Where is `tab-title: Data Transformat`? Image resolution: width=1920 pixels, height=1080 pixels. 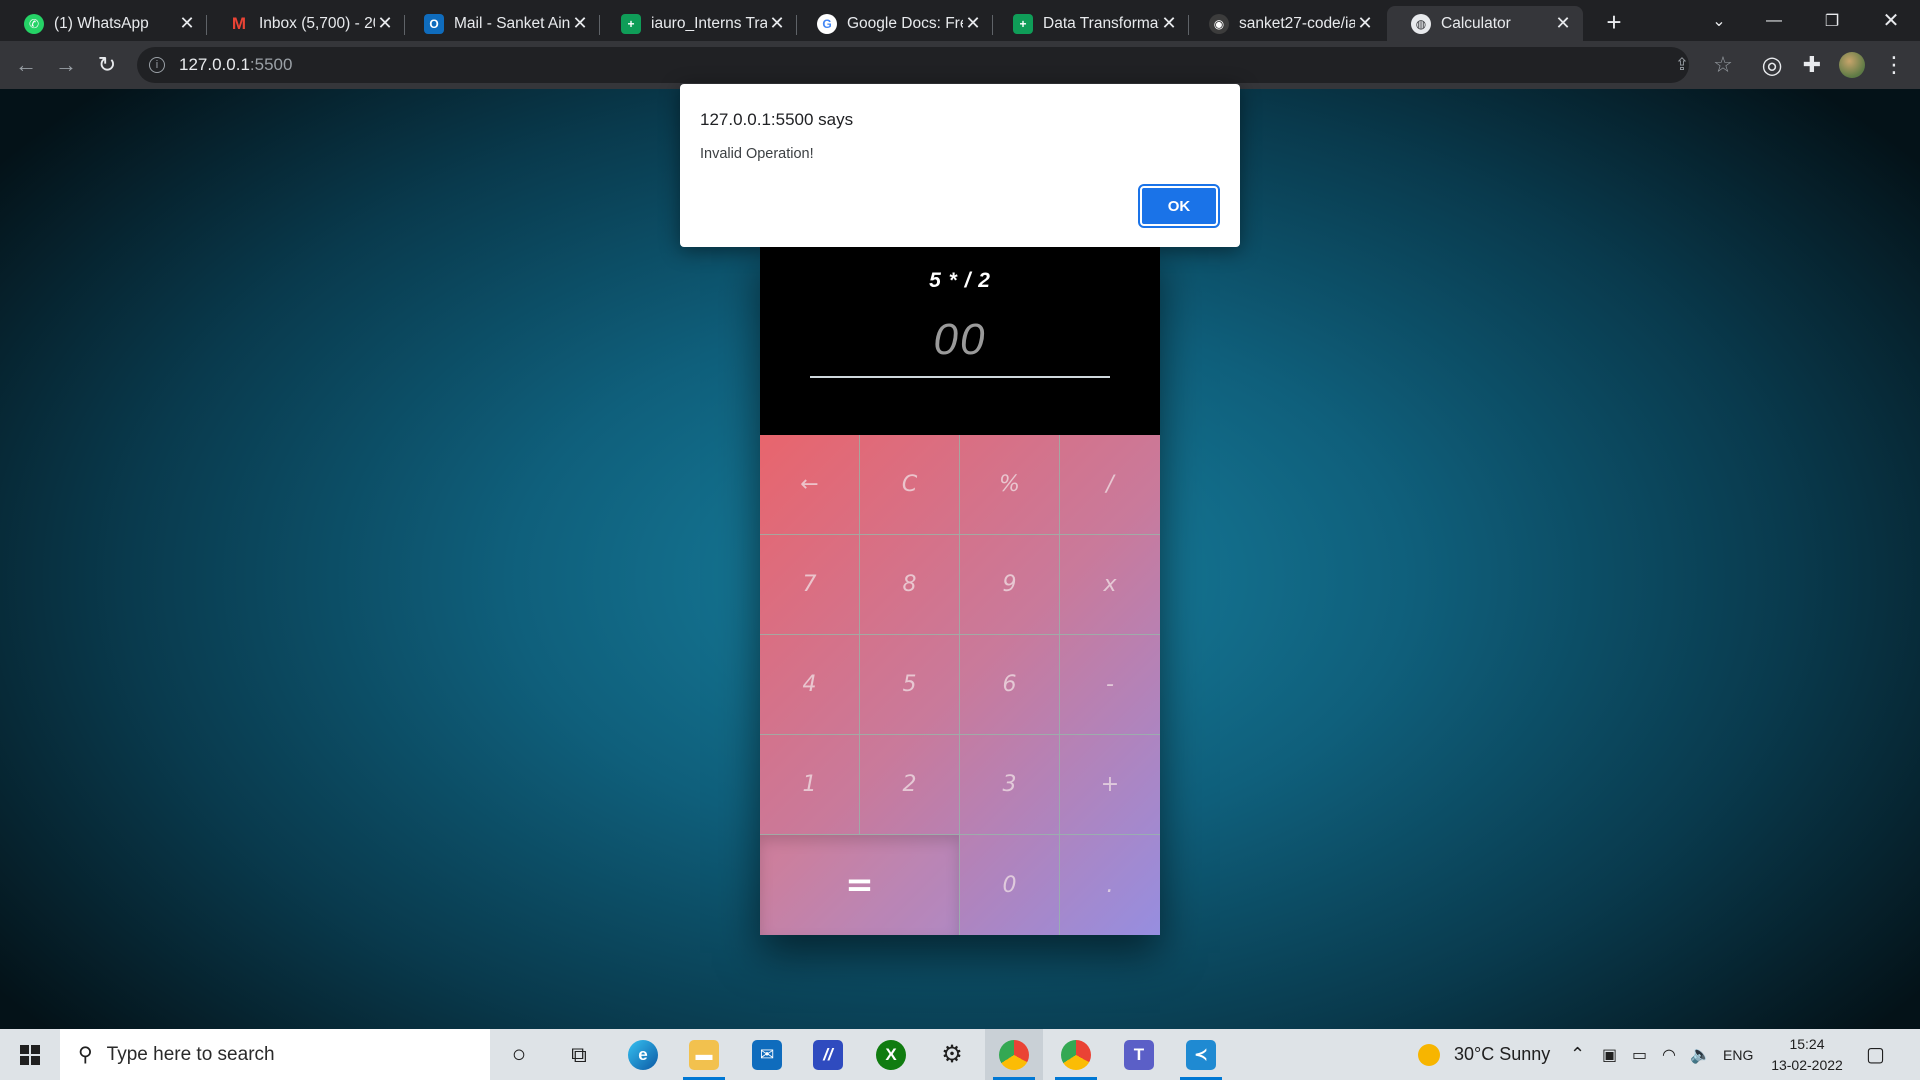 tab-title: Data Transformat is located at coordinates (1101, 23).